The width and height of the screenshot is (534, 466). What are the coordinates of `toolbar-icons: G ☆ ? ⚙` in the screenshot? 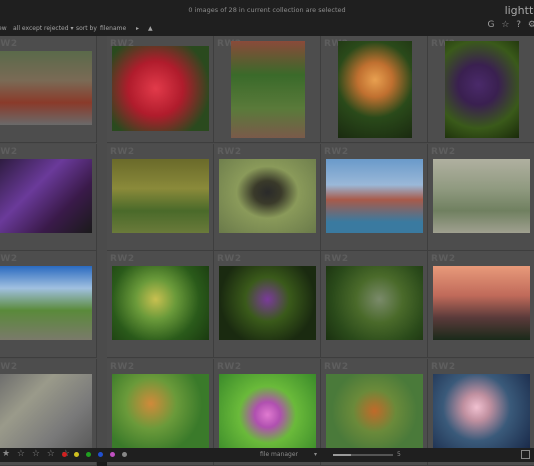 It's located at (508, 25).